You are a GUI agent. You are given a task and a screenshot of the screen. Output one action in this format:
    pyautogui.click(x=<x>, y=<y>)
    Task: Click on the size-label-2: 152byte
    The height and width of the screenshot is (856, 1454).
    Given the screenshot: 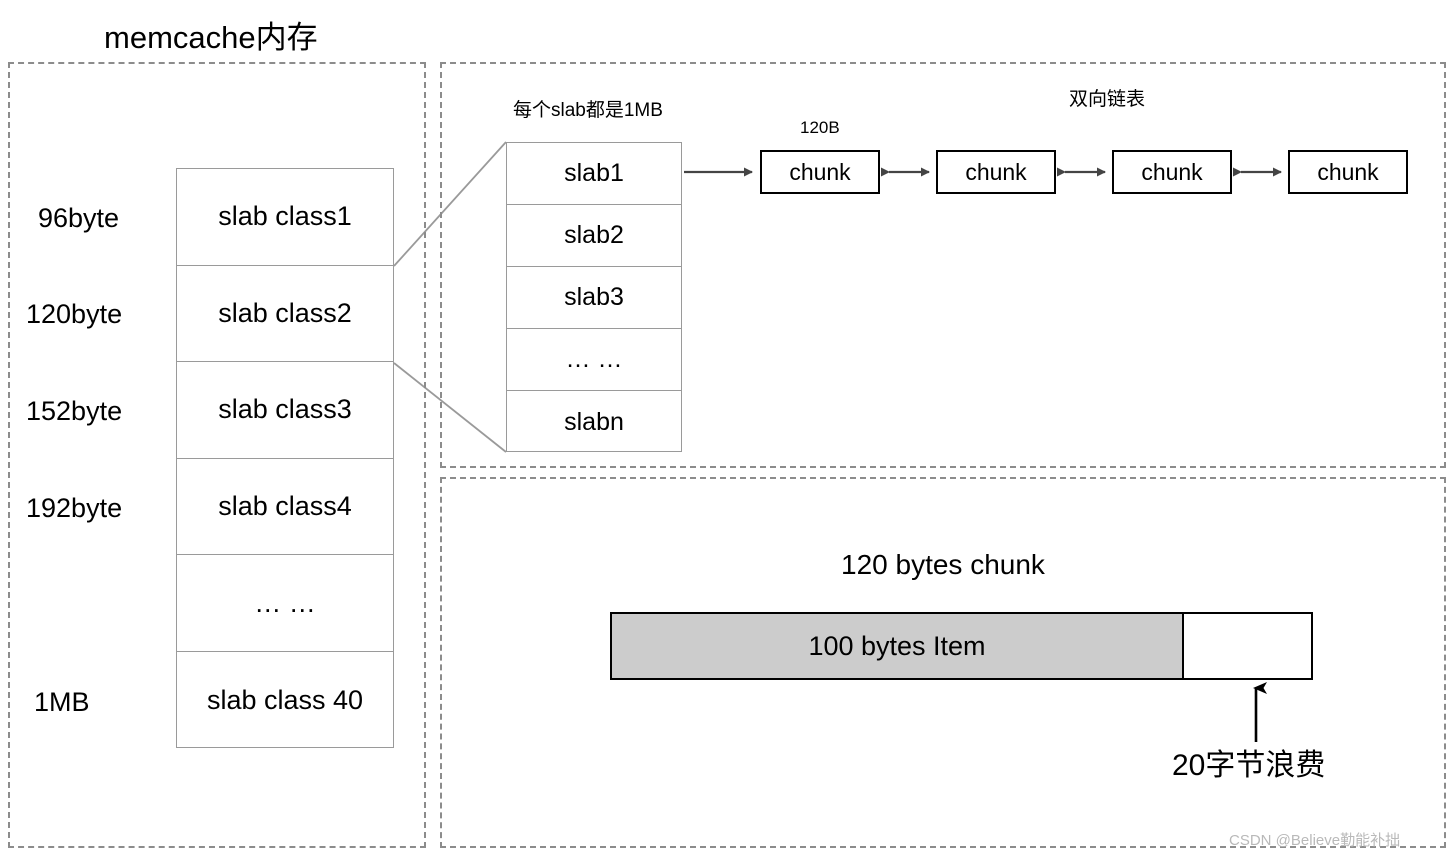 What is the action you would take?
    pyautogui.click(x=74, y=411)
    